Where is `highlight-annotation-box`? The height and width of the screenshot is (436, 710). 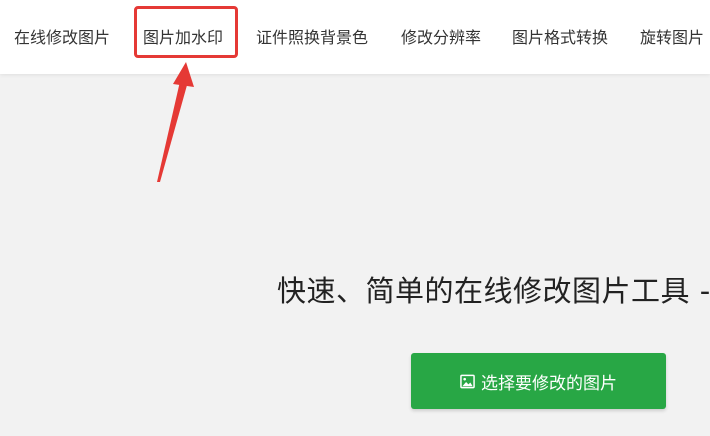 highlight-annotation-box is located at coordinates (186, 32).